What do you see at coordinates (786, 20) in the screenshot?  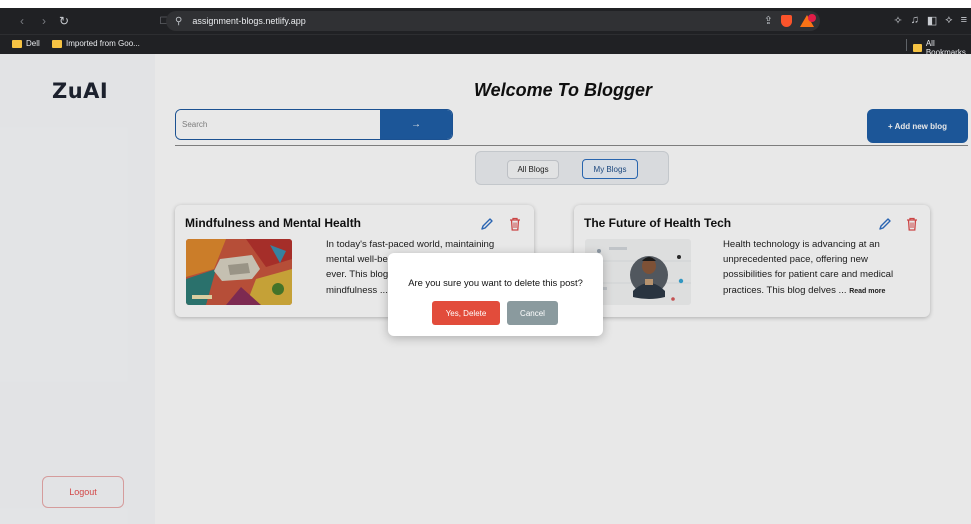 I see `brave-shield-icon` at bounding box center [786, 20].